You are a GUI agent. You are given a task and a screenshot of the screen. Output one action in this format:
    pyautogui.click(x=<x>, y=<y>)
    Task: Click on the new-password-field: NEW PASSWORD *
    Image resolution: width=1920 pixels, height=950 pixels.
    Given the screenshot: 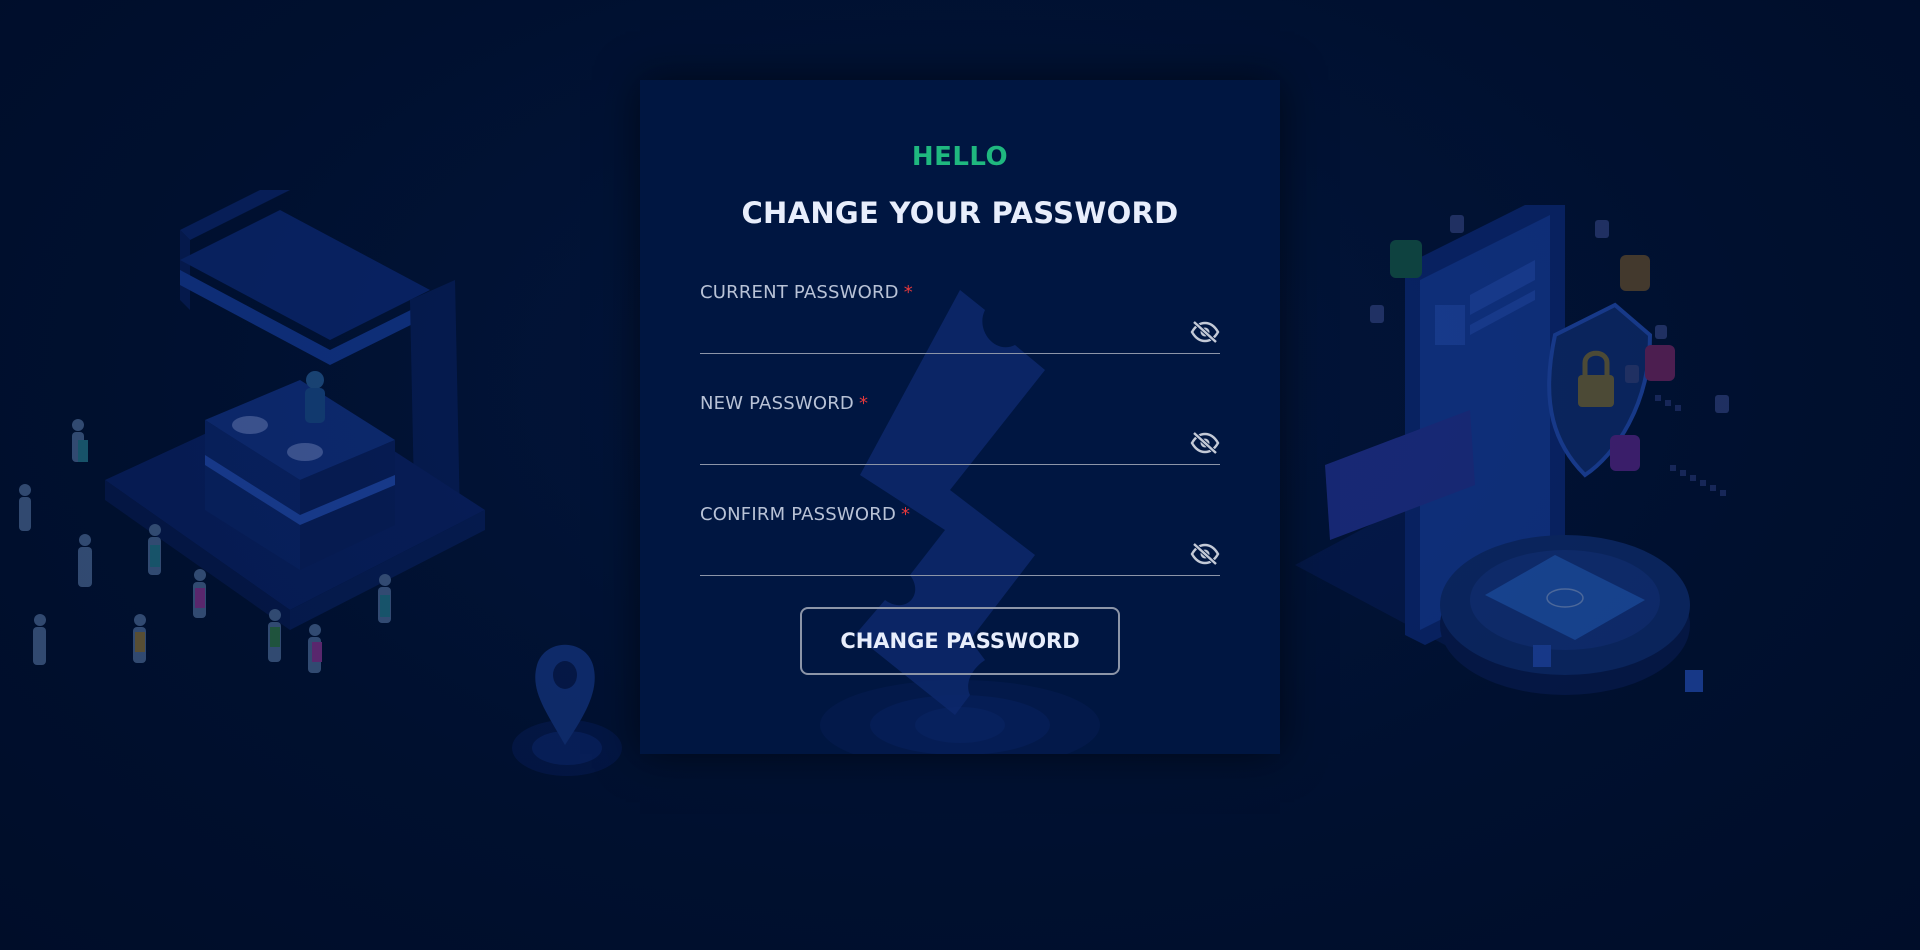 What is the action you would take?
    pyautogui.click(x=960, y=432)
    